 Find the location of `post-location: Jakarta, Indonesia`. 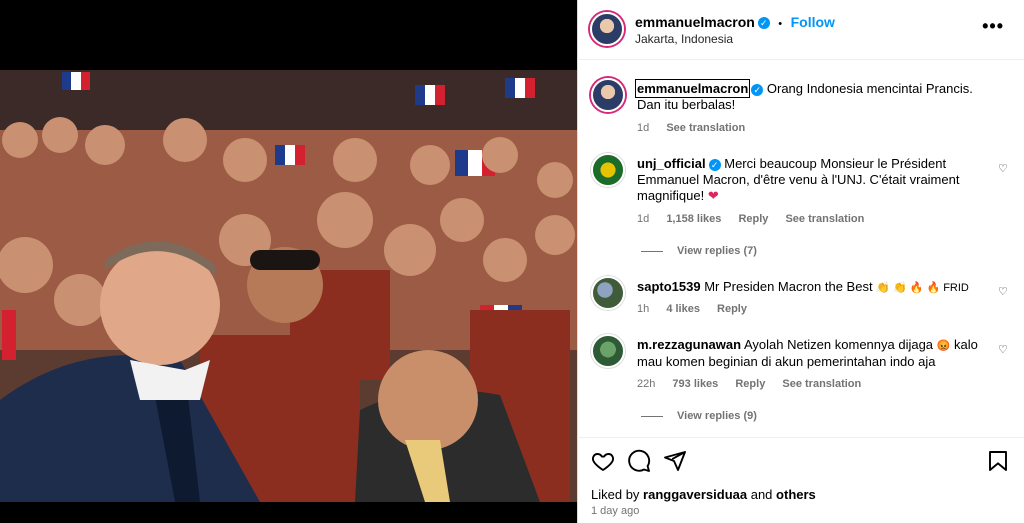

post-location: Jakarta, Indonesia is located at coordinates (684, 39).